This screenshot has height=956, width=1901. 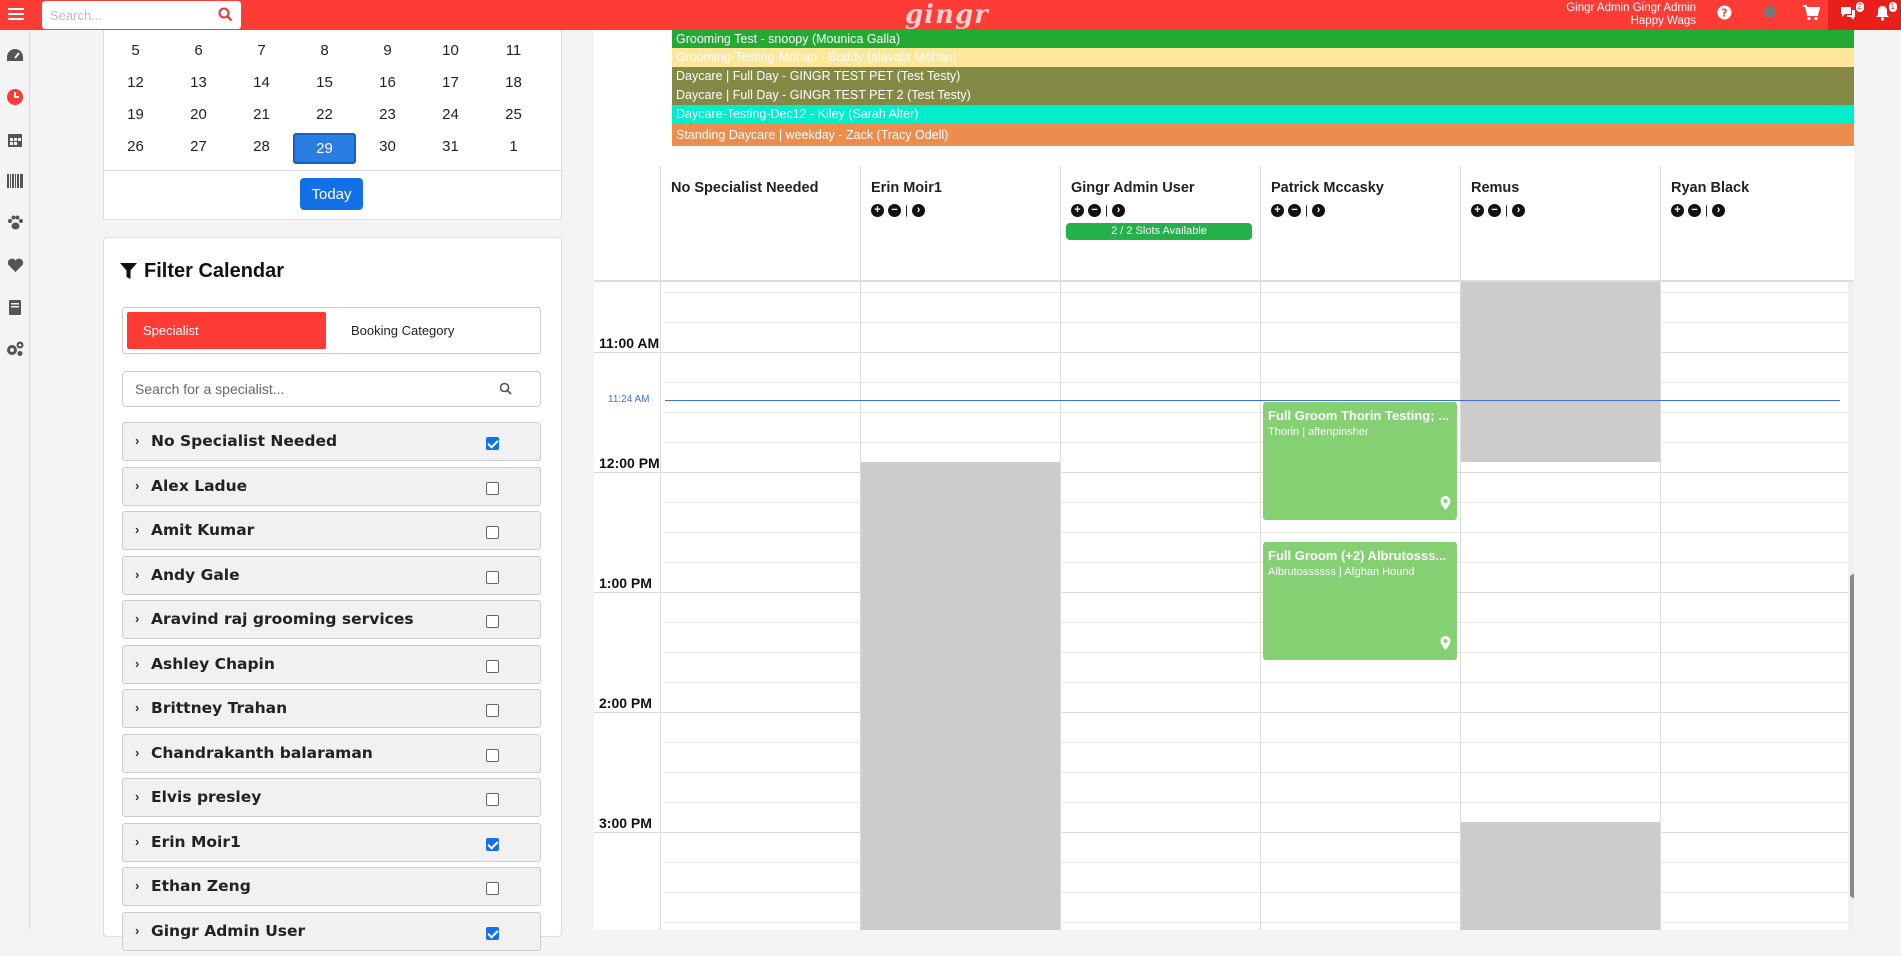 I want to click on today-button: Today, so click(x=331, y=194).